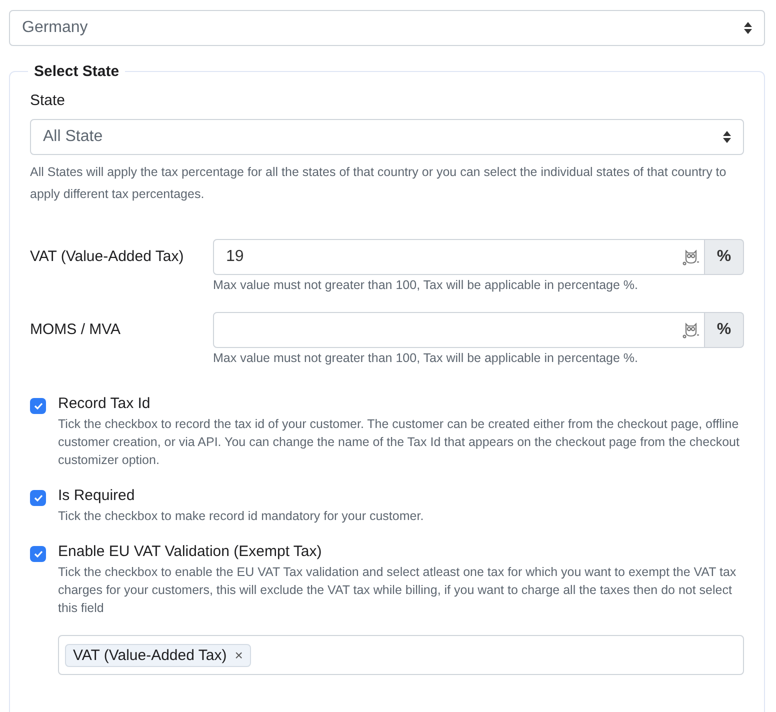  What do you see at coordinates (105, 403) in the screenshot?
I see `checkbox-label: Record Tax Id` at bounding box center [105, 403].